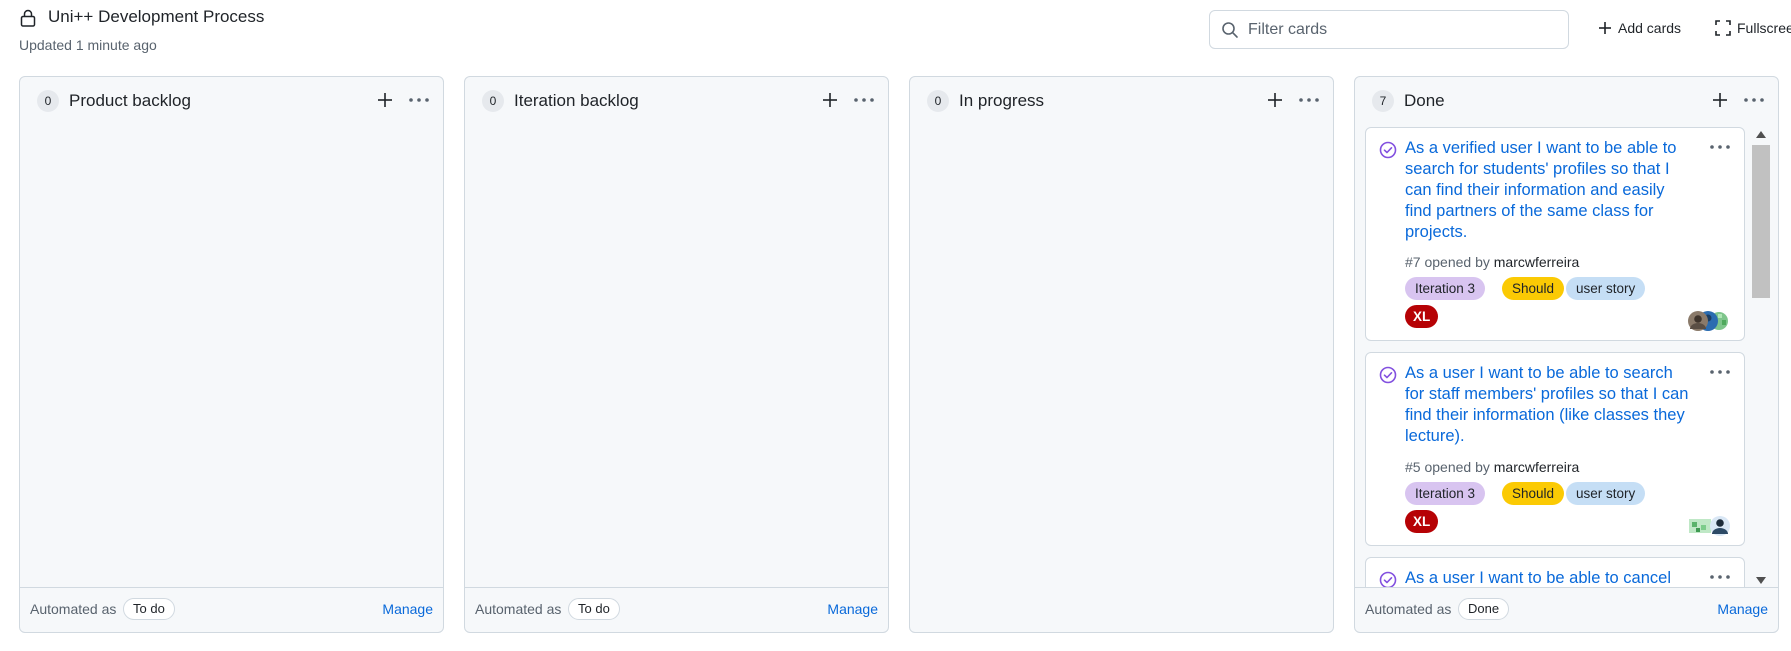 Image resolution: width=1791 pixels, height=651 pixels. I want to click on fullscreen-icon, so click(1723, 28).